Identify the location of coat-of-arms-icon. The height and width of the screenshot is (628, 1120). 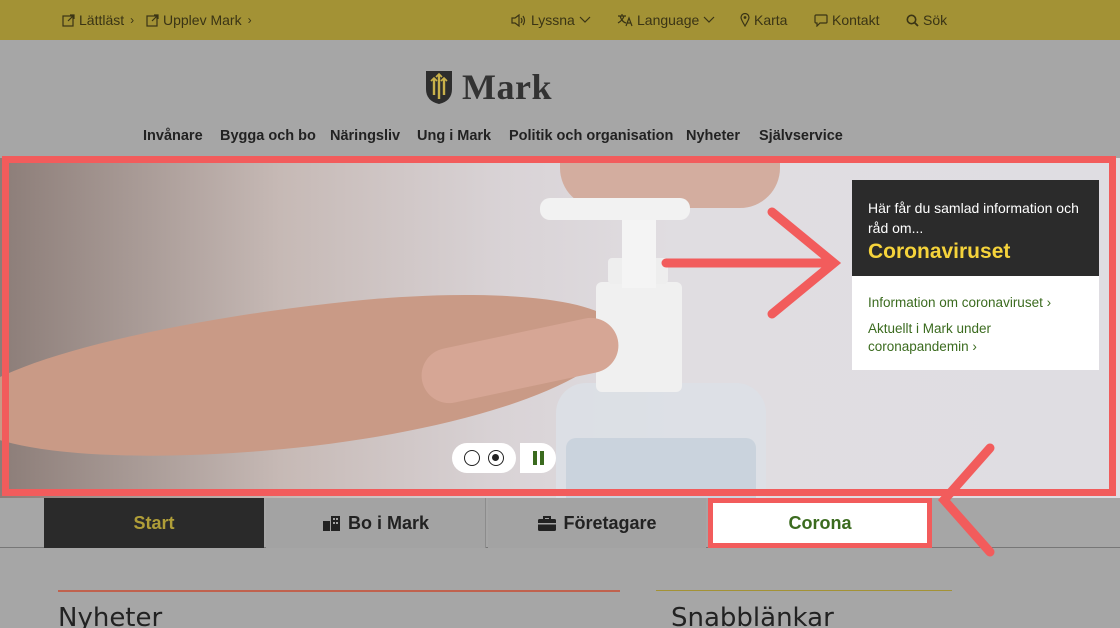
(439, 87).